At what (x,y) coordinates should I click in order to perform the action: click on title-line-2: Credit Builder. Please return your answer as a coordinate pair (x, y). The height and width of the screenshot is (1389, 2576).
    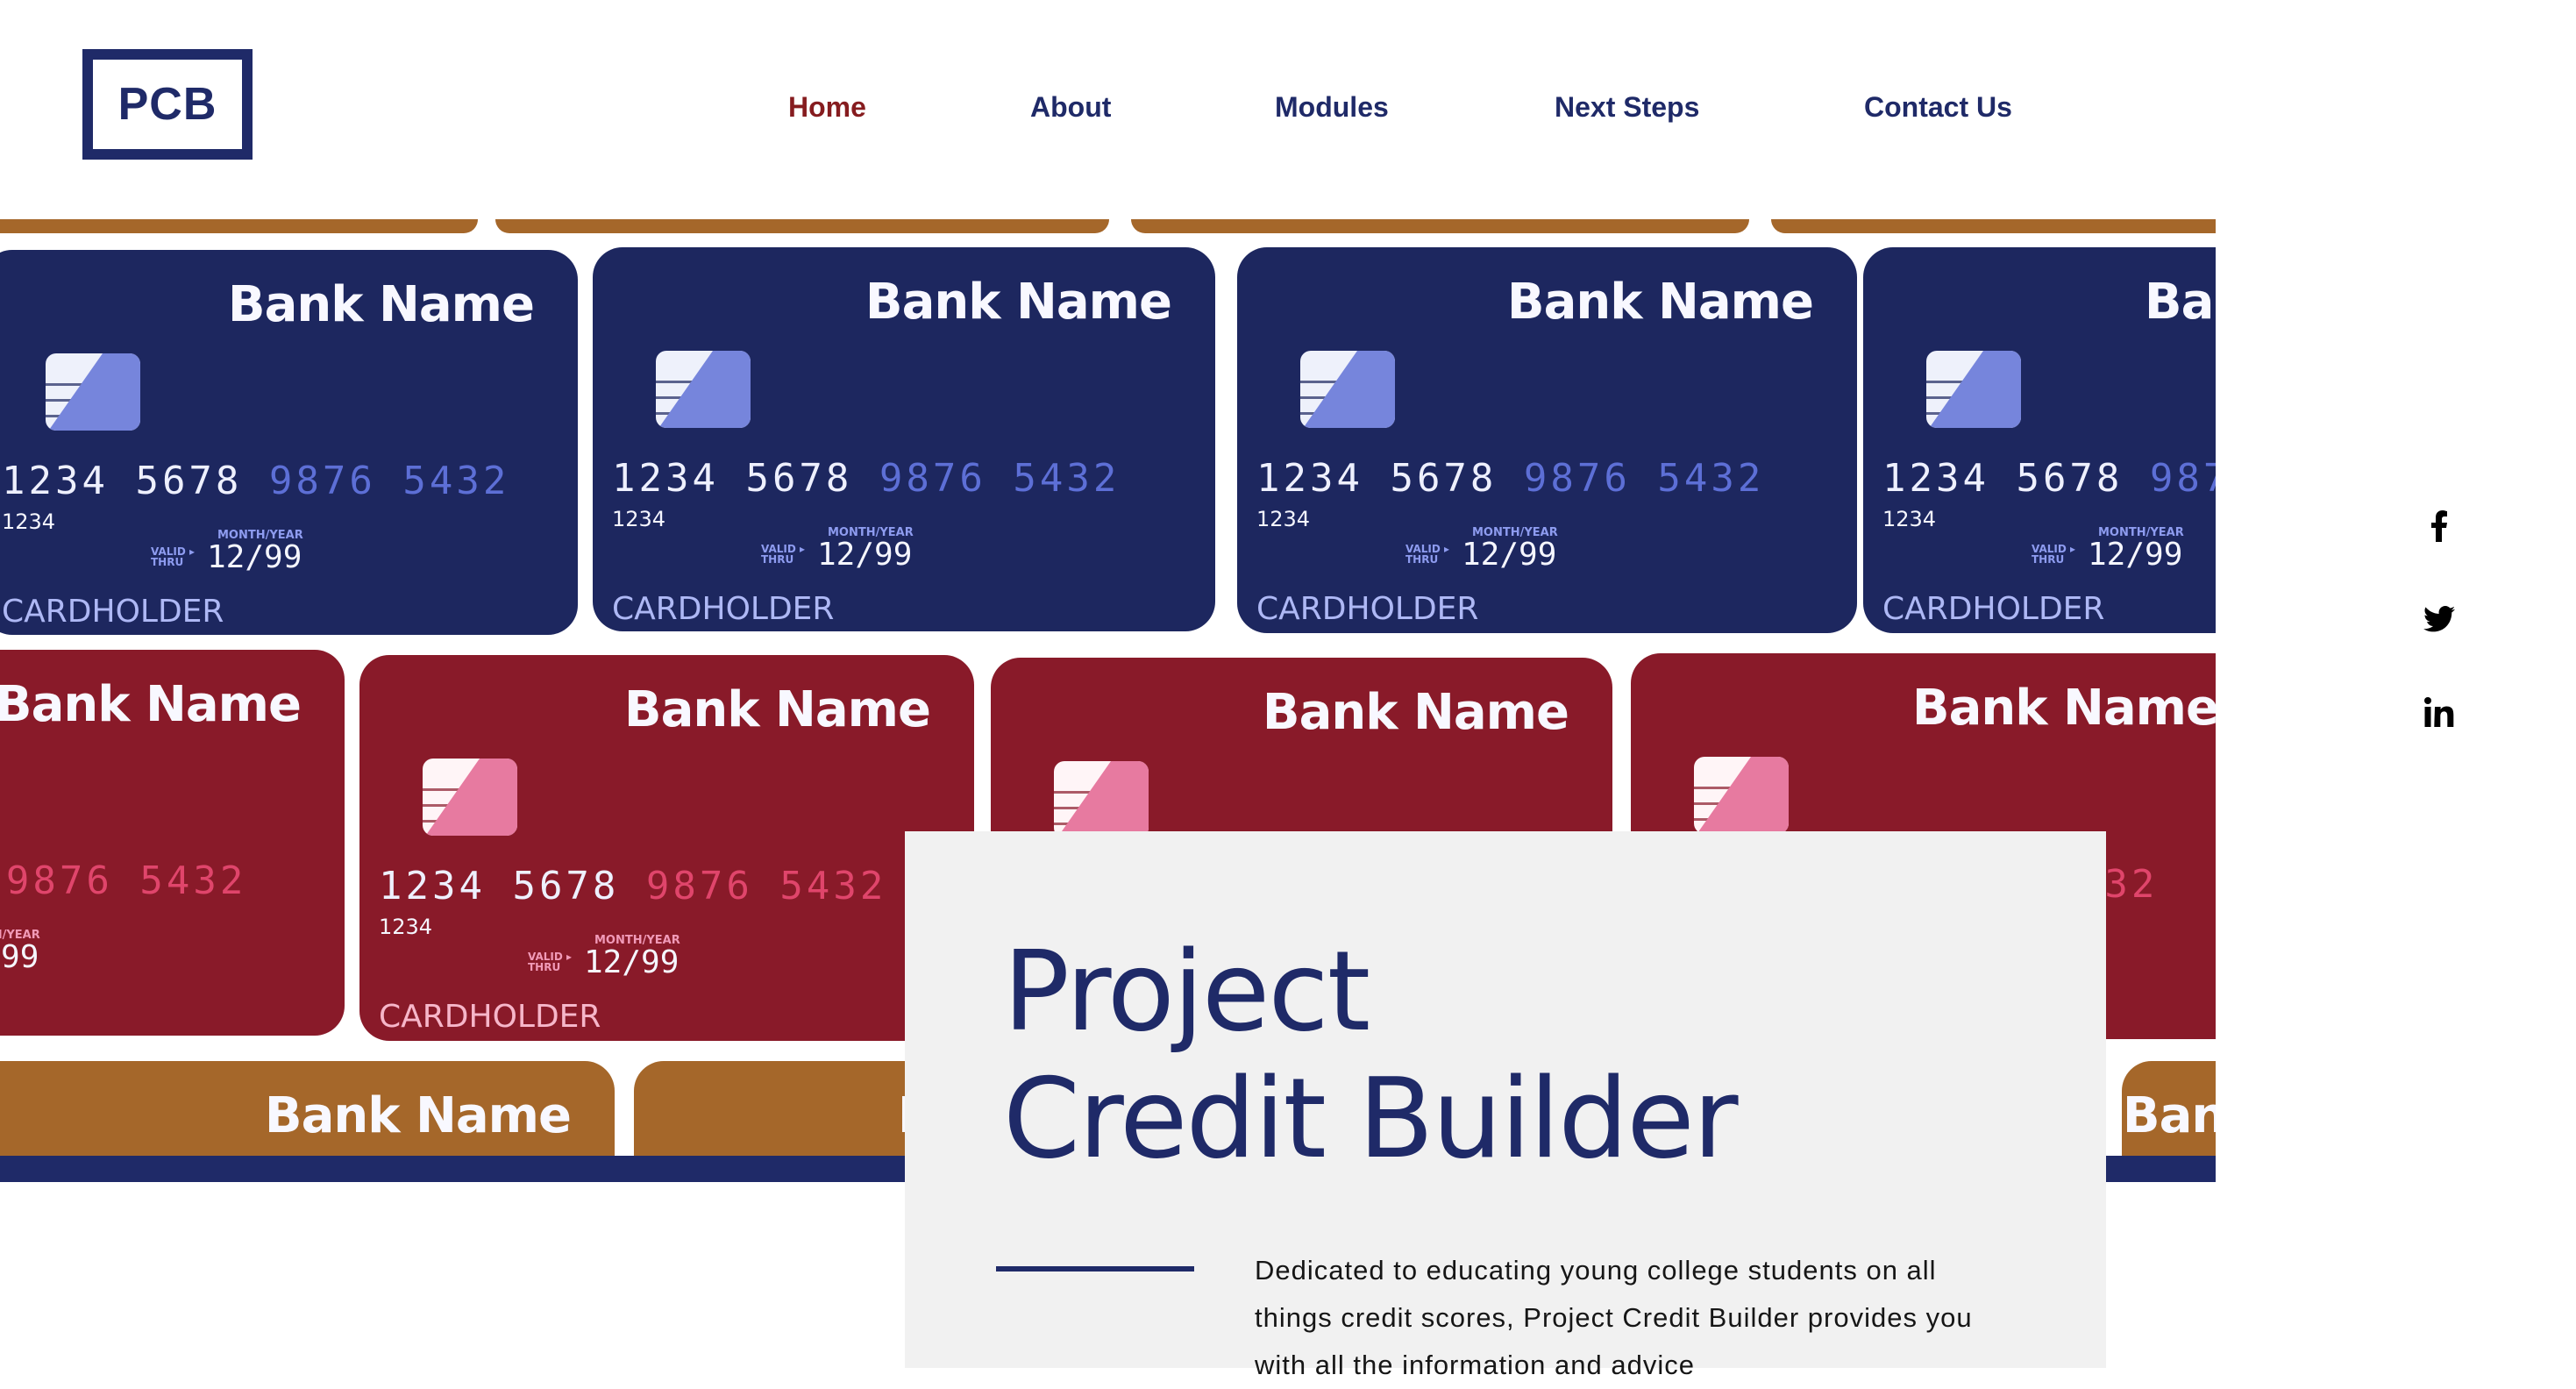
    Looking at the image, I should click on (1371, 1118).